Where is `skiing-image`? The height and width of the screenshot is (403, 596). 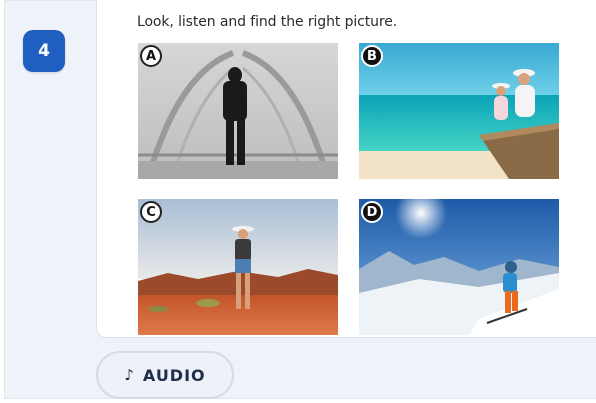
skiing-image is located at coordinates (459, 267).